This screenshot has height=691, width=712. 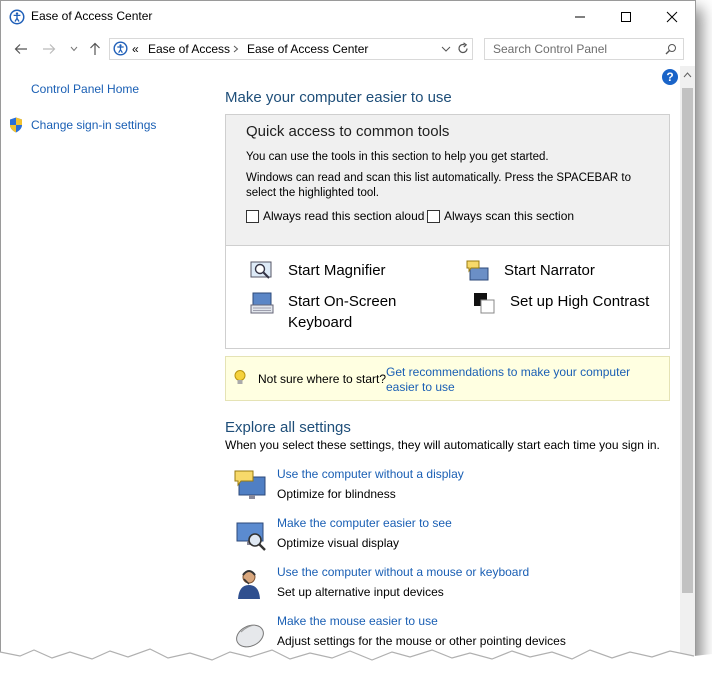 I want to click on search-input: Search Control Panel, so click(x=584, y=49).